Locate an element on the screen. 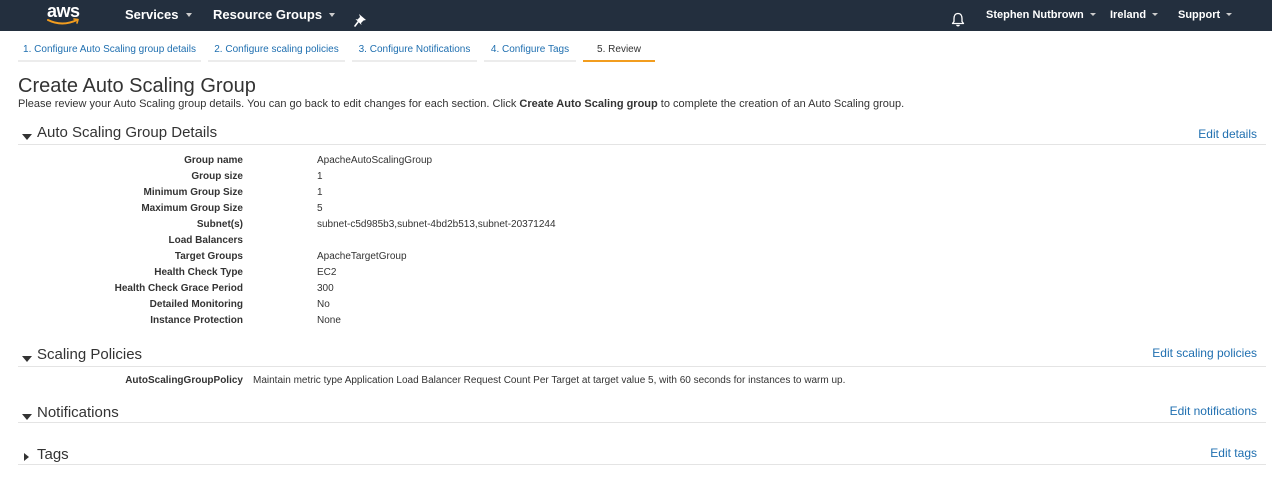 This screenshot has height=500, width=1272. support-menu: Support is located at coordinates (1205, 15).